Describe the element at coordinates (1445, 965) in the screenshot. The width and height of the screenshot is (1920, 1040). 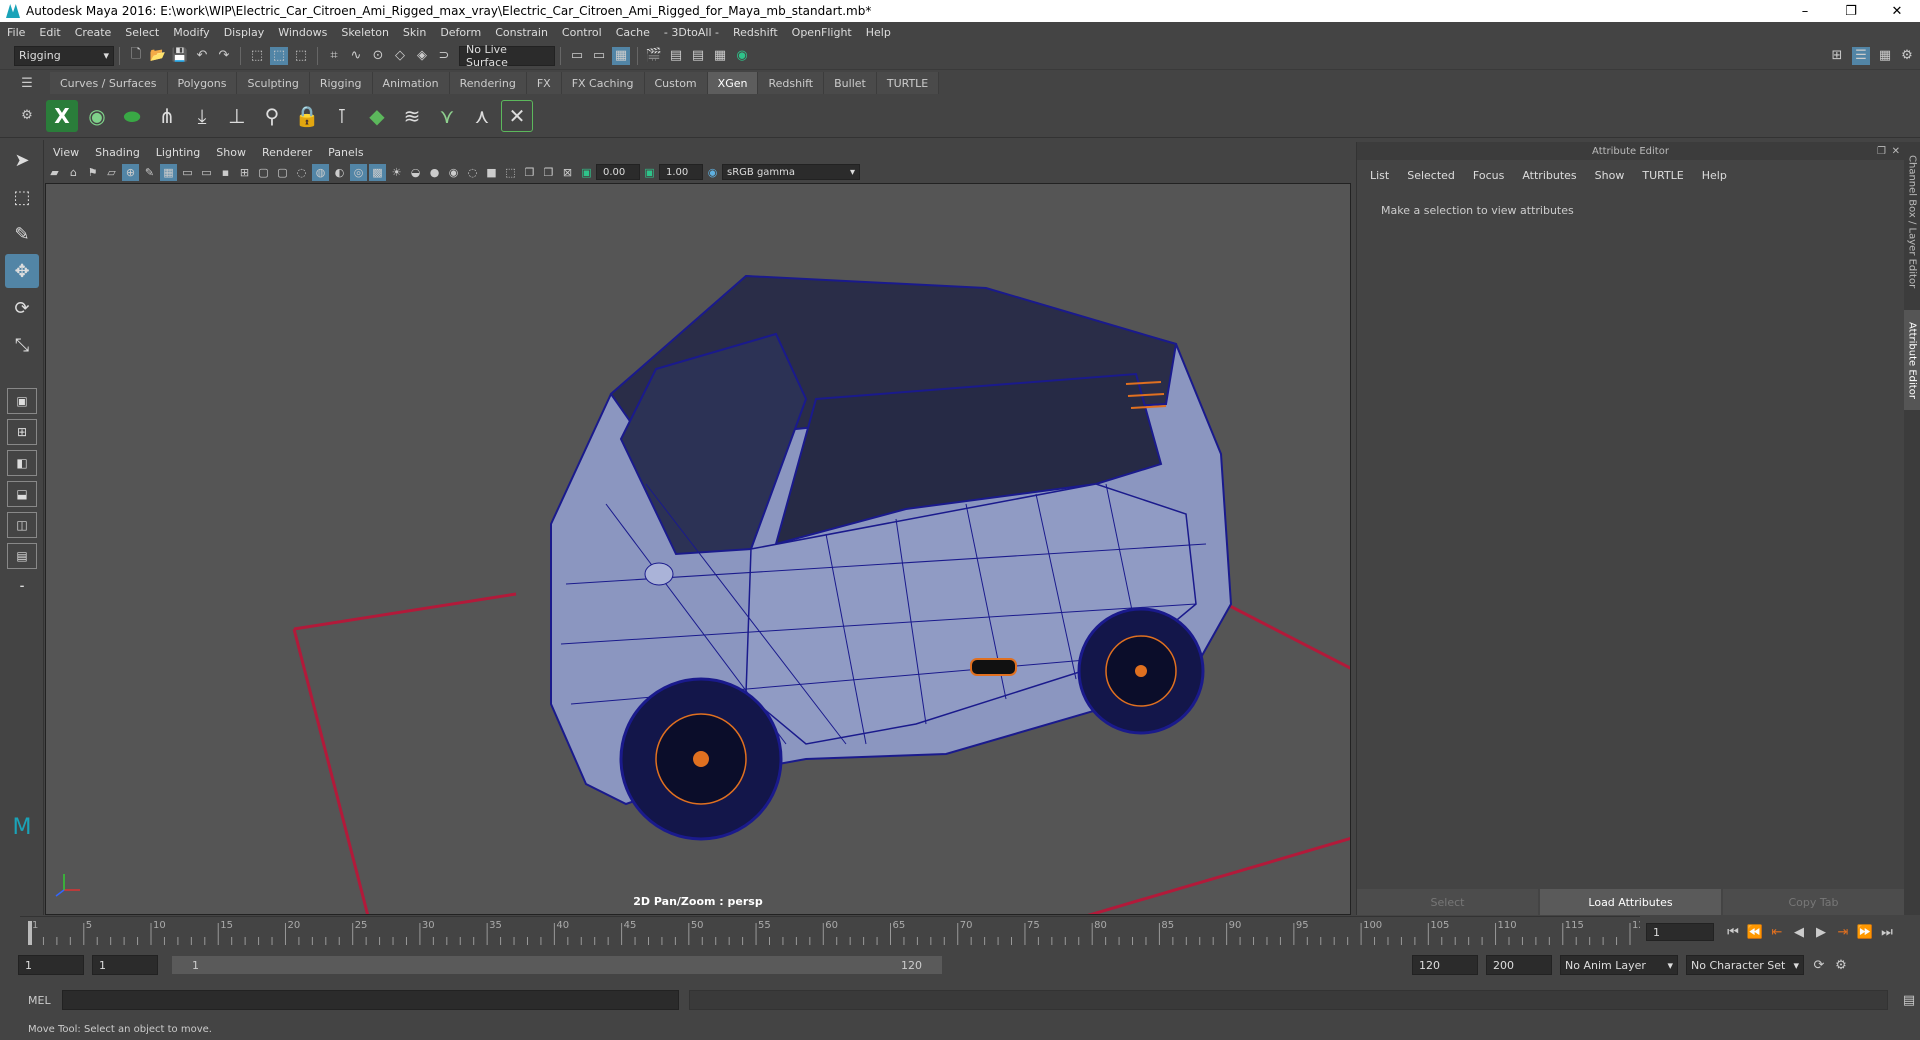
I see `playback-end-field: 120` at that location.